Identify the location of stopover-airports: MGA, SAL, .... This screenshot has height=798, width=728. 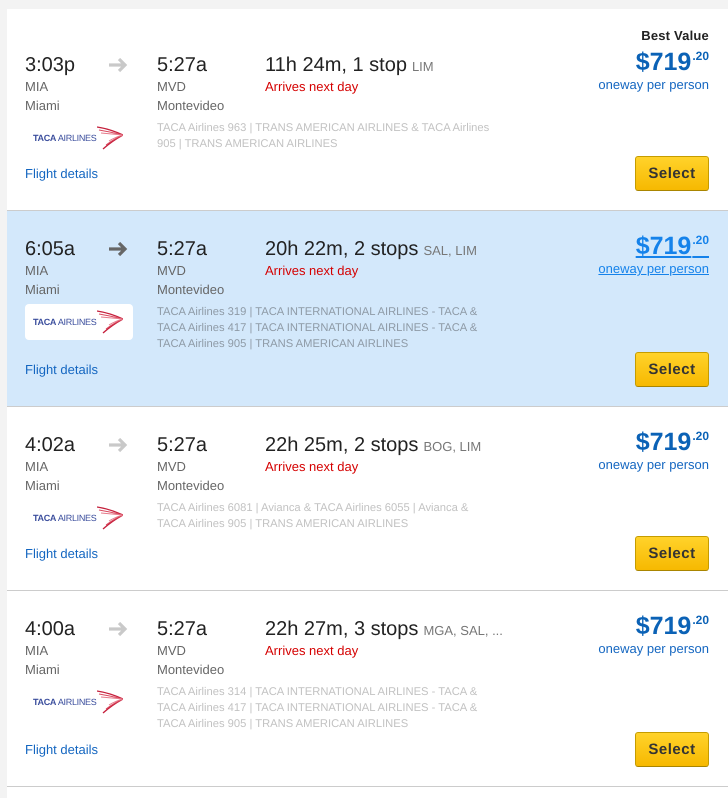
(463, 630).